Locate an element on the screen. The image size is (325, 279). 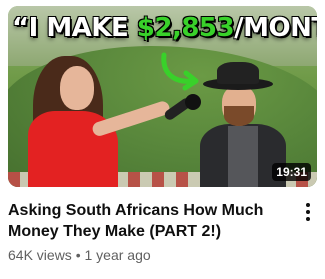
headline-prefix: “I MAKE is located at coordinates (74, 28).